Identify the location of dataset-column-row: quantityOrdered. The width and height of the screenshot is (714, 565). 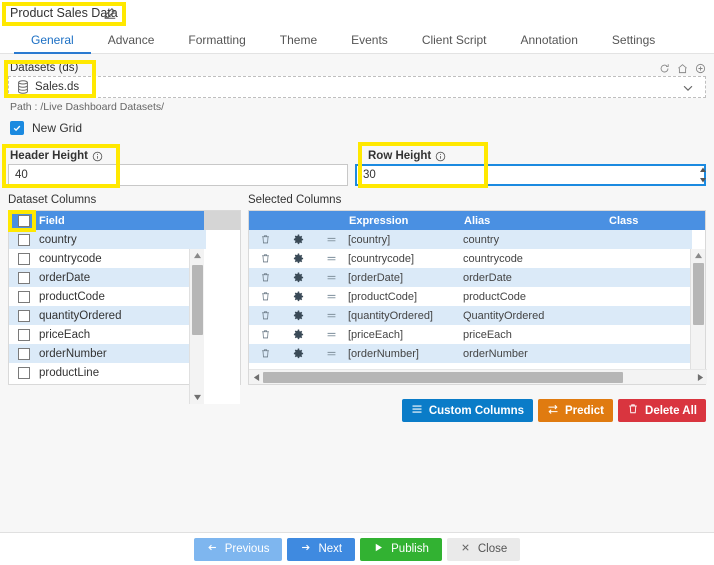
(107, 315).